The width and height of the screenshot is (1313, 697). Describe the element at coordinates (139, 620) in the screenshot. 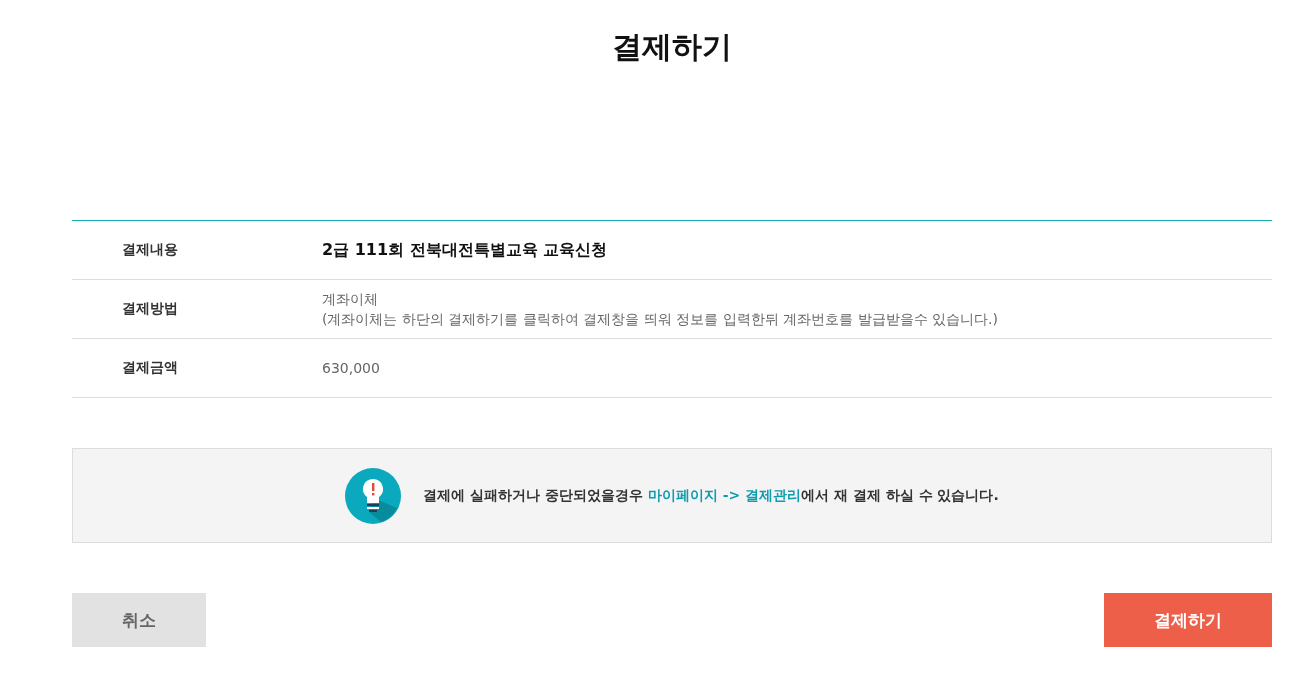

I see `cancel-button: 취소` at that location.